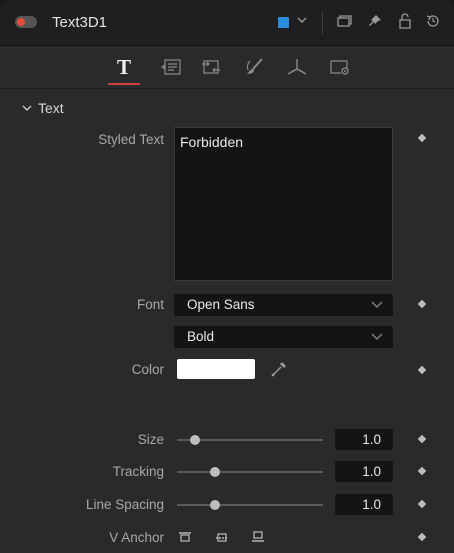  What do you see at coordinates (80, 22) in the screenshot?
I see `node-title: Text3D1` at bounding box center [80, 22].